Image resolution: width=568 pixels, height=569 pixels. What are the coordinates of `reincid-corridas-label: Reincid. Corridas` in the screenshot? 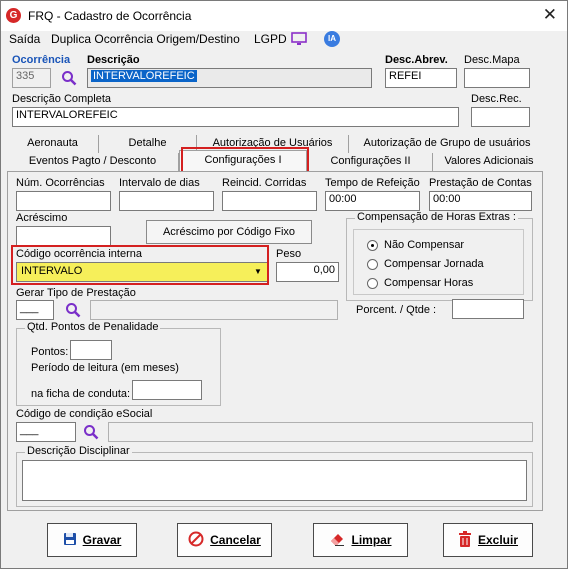 It's located at (264, 183).